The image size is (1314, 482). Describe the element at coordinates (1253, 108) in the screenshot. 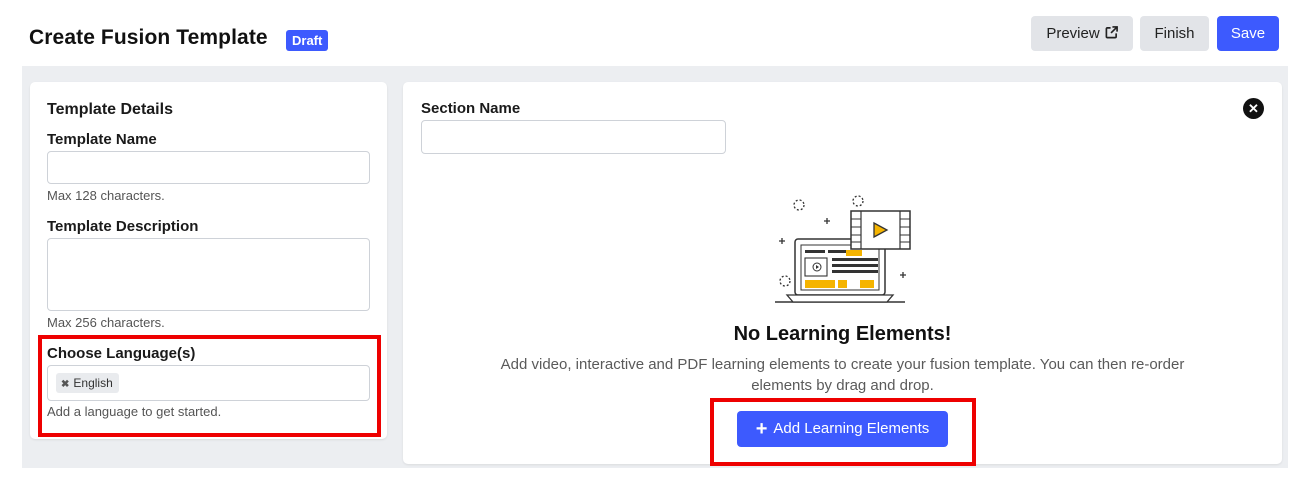

I see `close-icon: ✕` at that location.